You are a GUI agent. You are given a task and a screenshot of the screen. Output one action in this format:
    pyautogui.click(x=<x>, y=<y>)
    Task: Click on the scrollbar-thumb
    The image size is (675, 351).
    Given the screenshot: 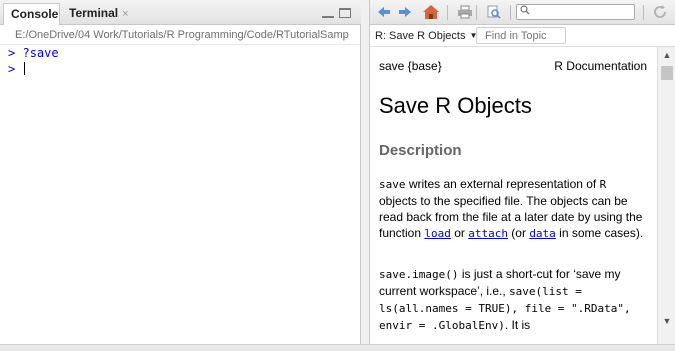 What is the action you would take?
    pyautogui.click(x=667, y=73)
    